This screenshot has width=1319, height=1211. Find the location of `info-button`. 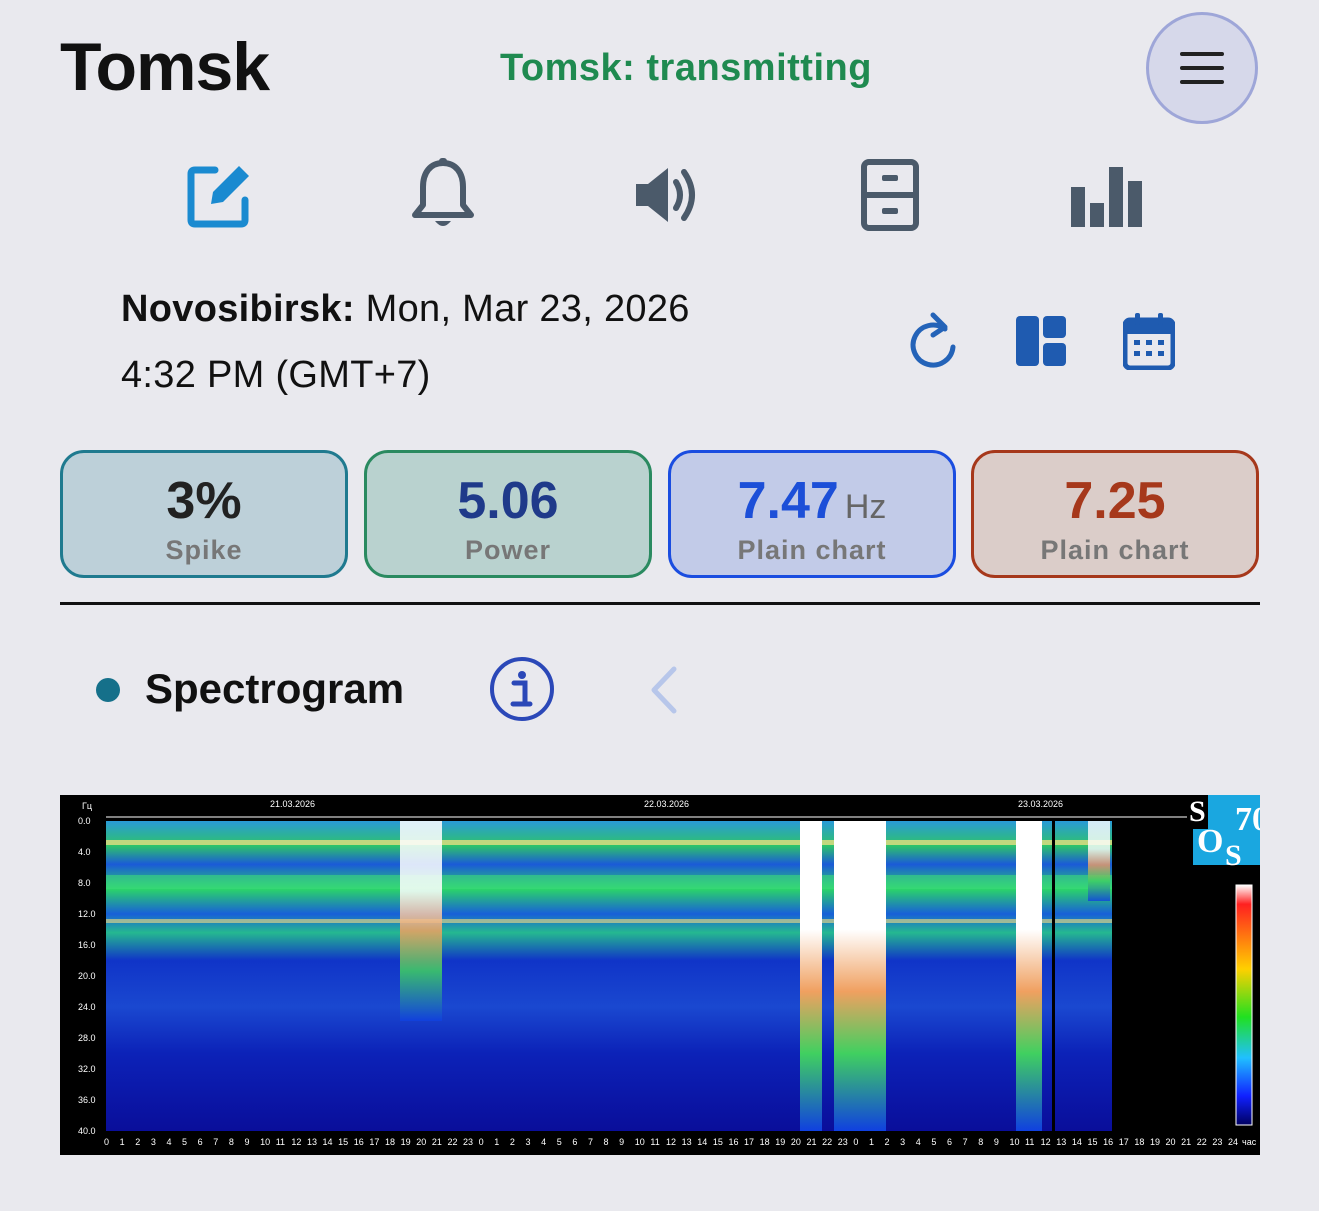

info-button is located at coordinates (522, 689).